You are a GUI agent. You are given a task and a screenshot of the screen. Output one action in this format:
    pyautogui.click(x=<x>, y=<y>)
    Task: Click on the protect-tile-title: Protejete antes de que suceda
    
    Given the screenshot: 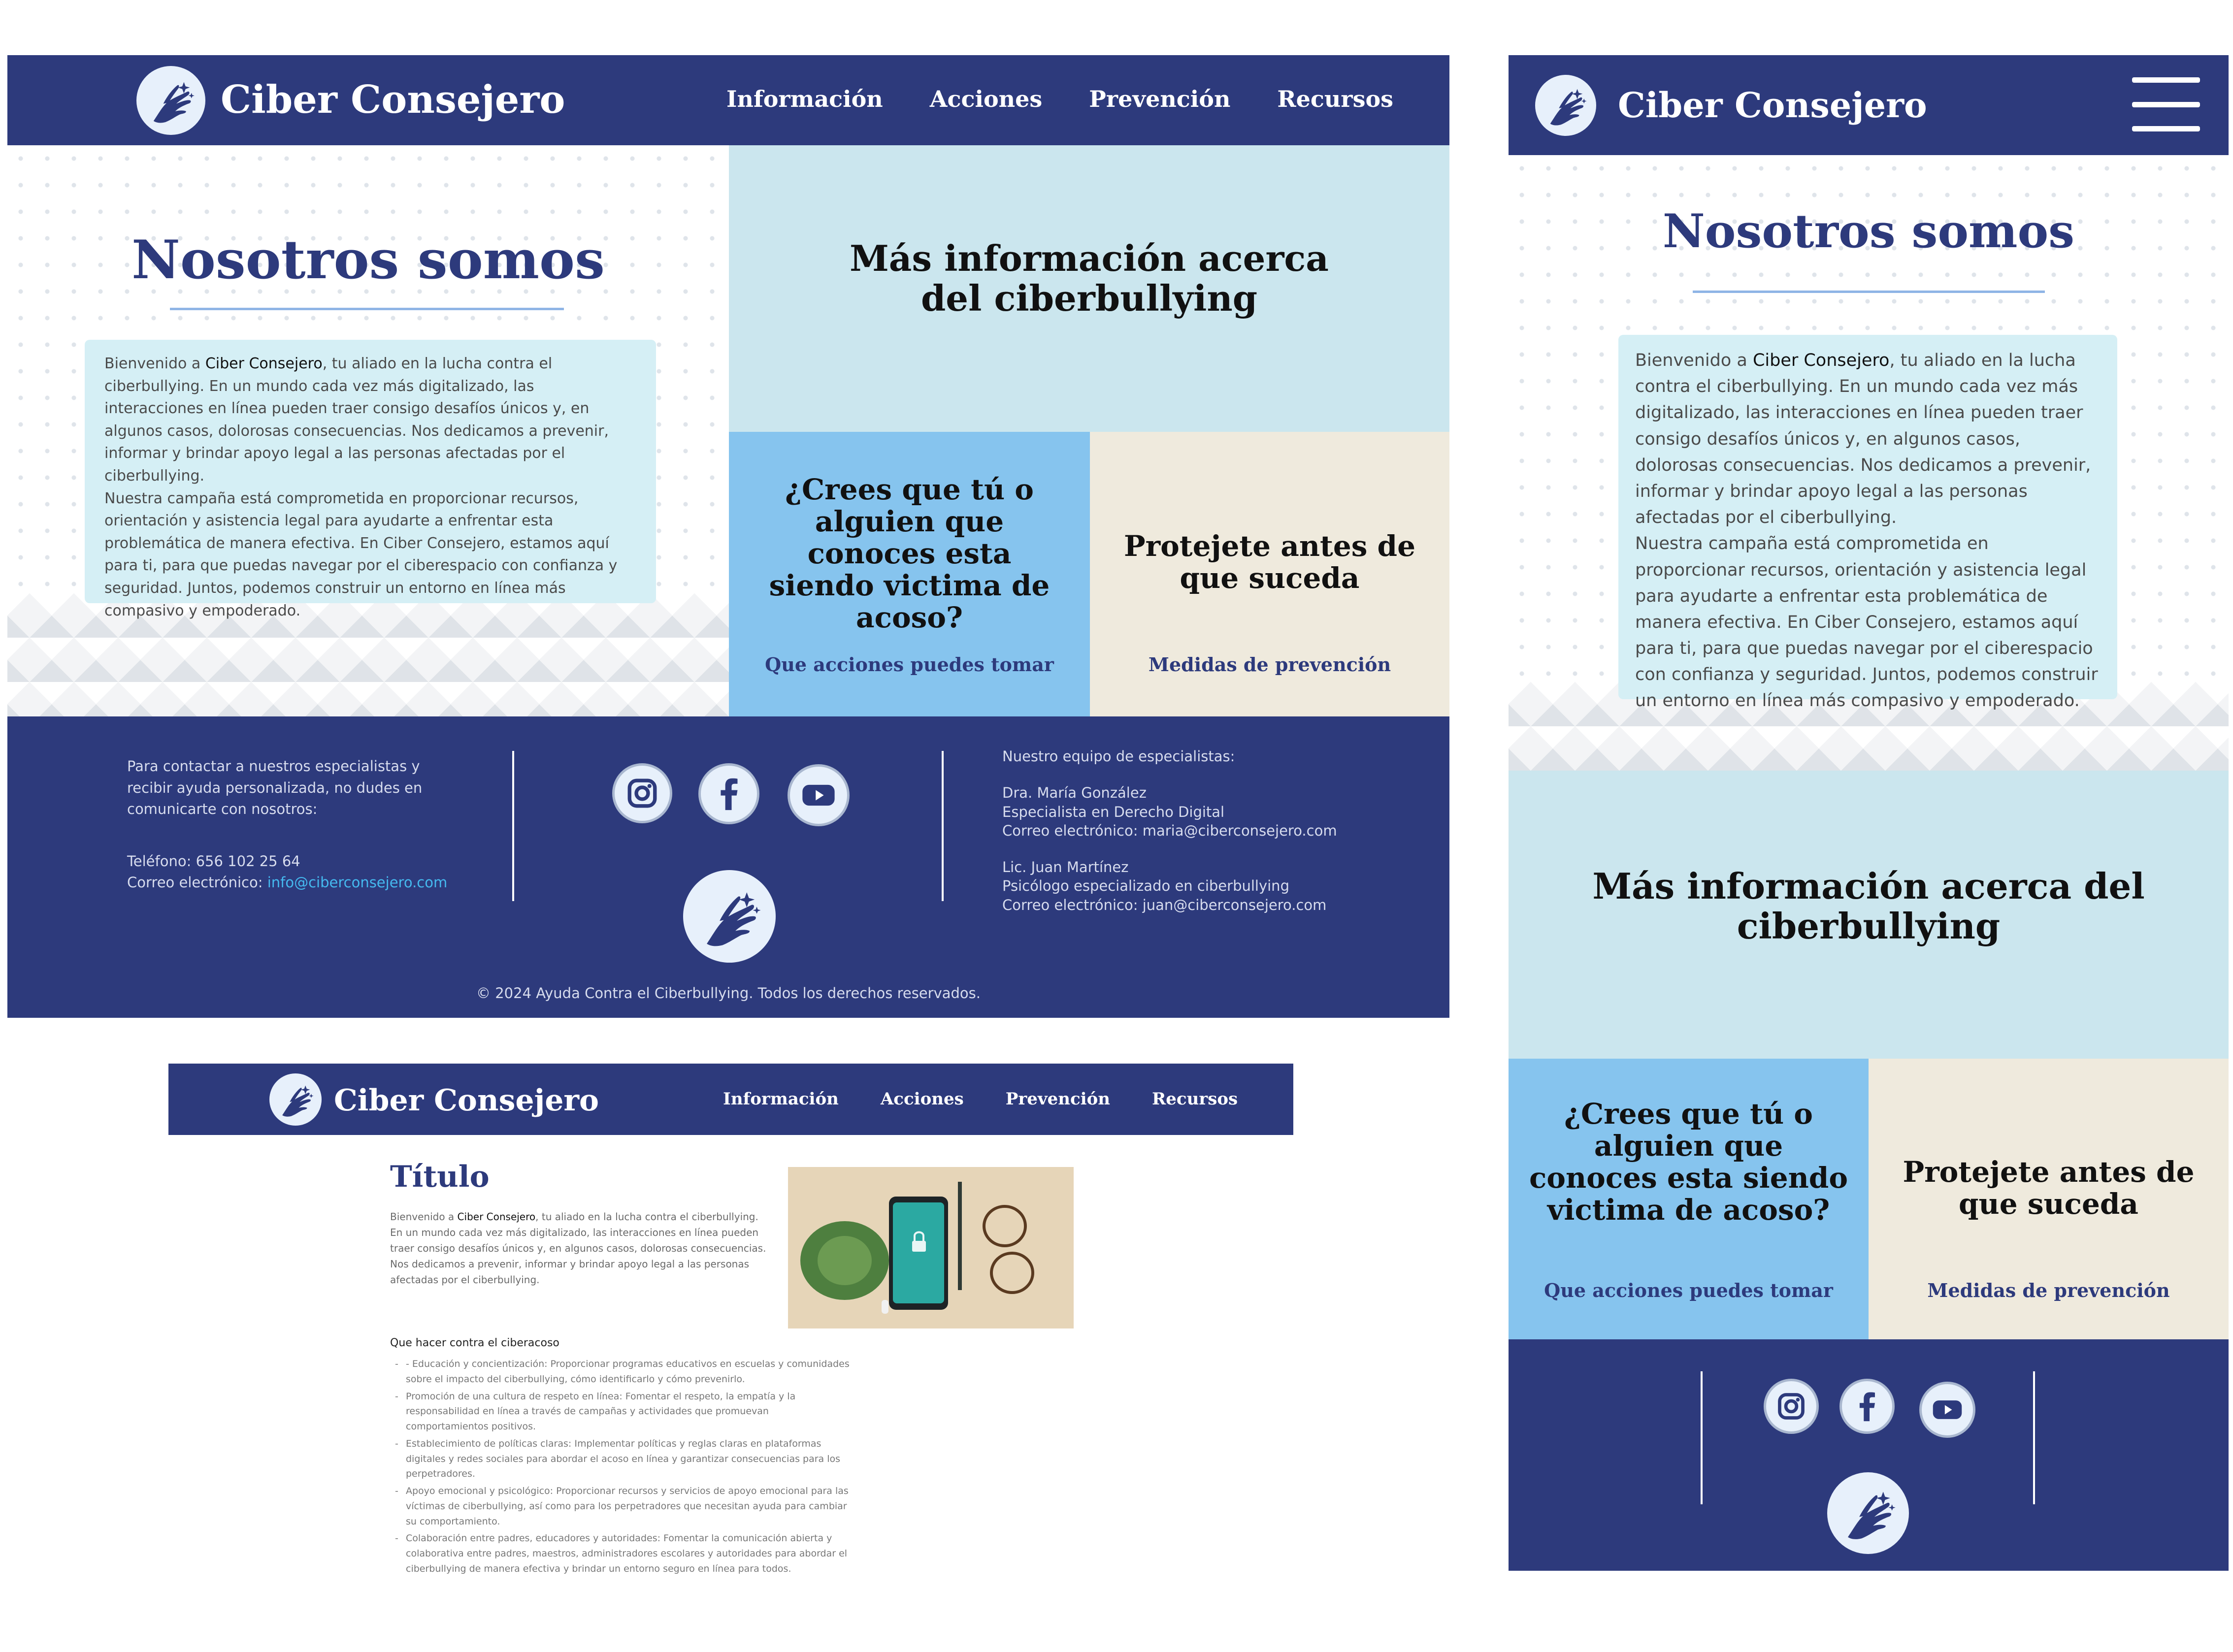 What is the action you would take?
    pyautogui.click(x=1269, y=562)
    